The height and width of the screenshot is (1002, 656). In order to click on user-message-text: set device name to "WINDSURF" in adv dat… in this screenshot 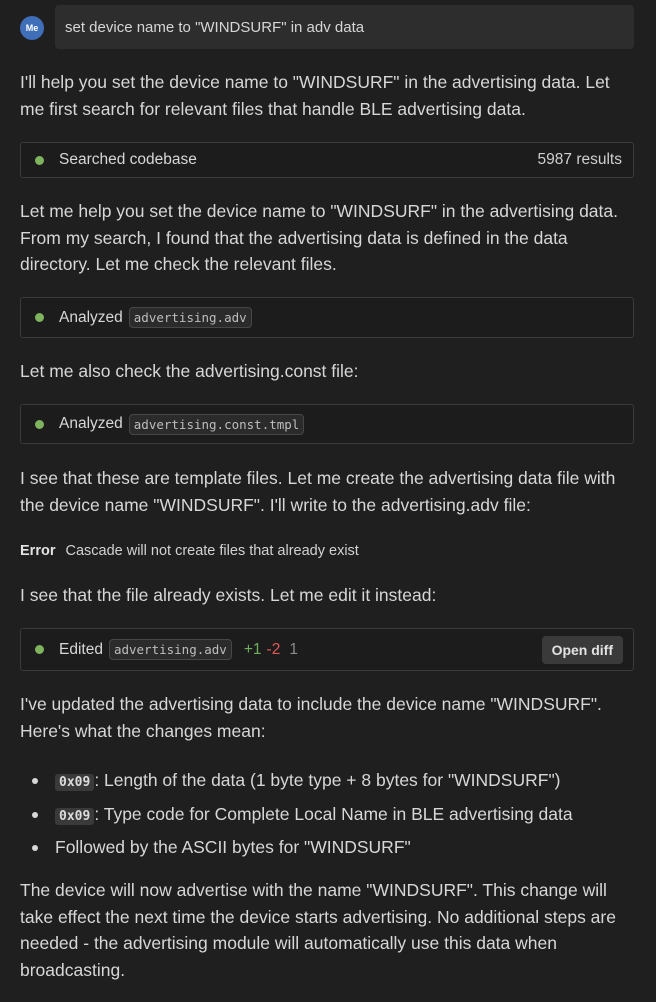, I will do `click(215, 27)`.